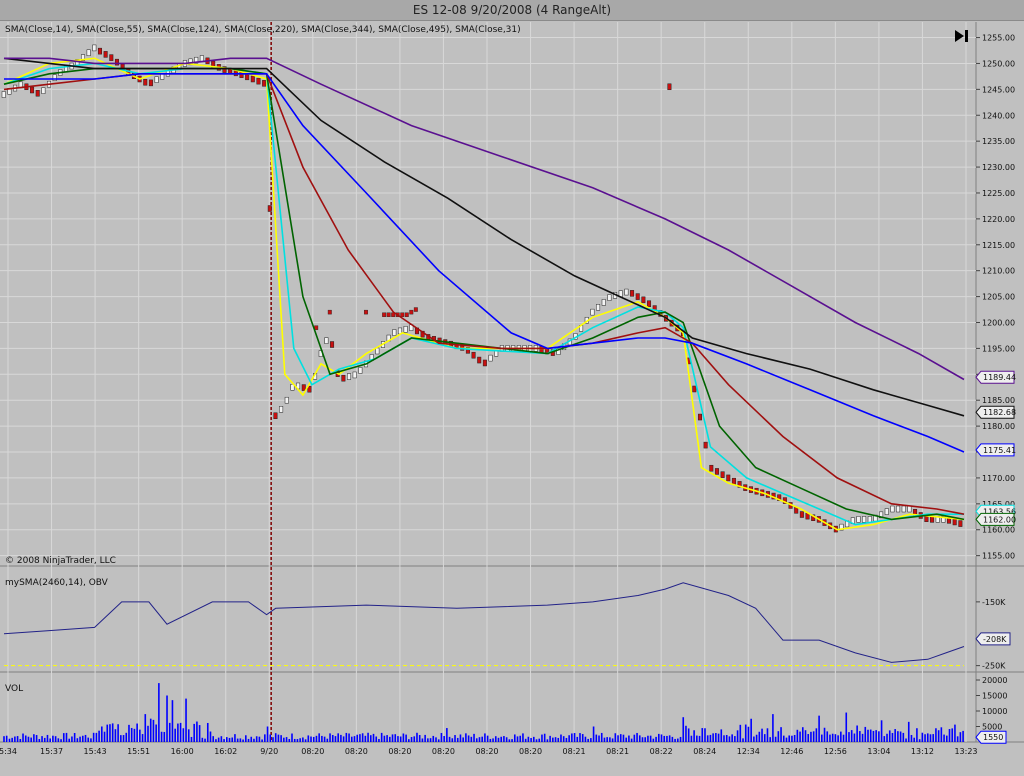  What do you see at coordinates (998, 141) in the screenshot?
I see `y-tick-label: 1235.00` at bounding box center [998, 141].